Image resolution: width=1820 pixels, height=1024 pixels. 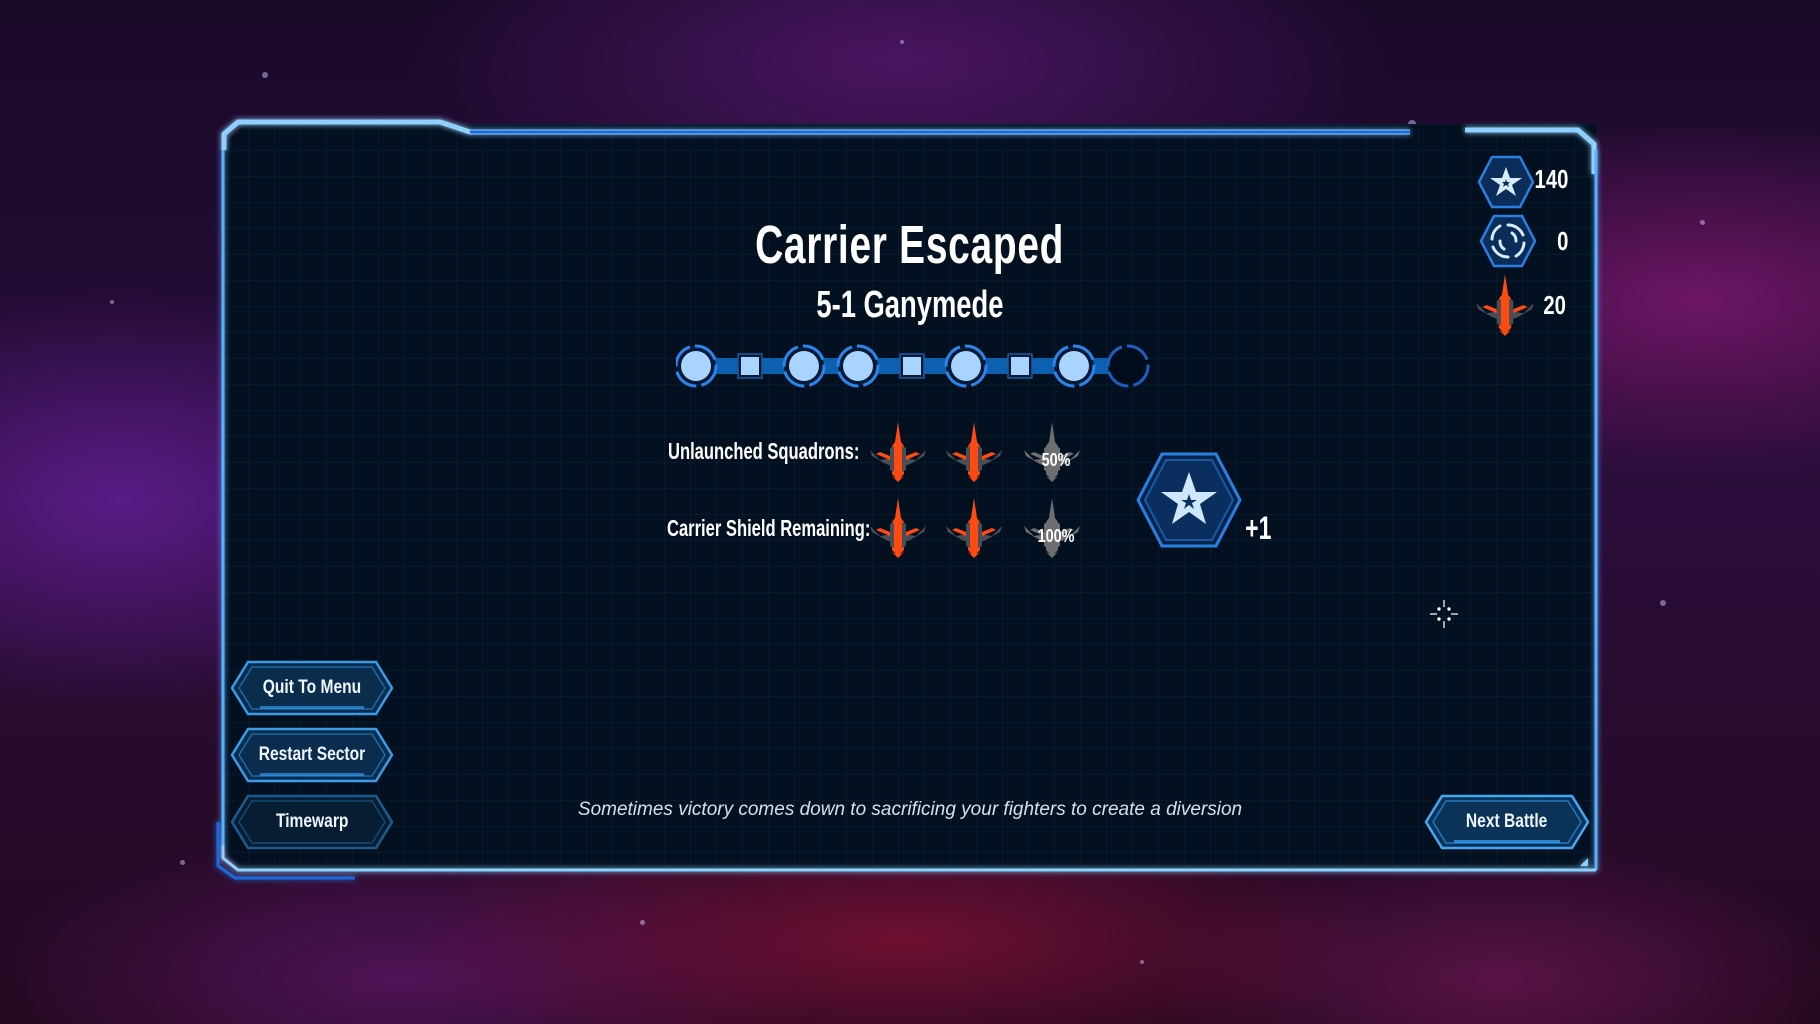 I want to click on restart-sector-label: Restart Sector, so click(x=312, y=754).